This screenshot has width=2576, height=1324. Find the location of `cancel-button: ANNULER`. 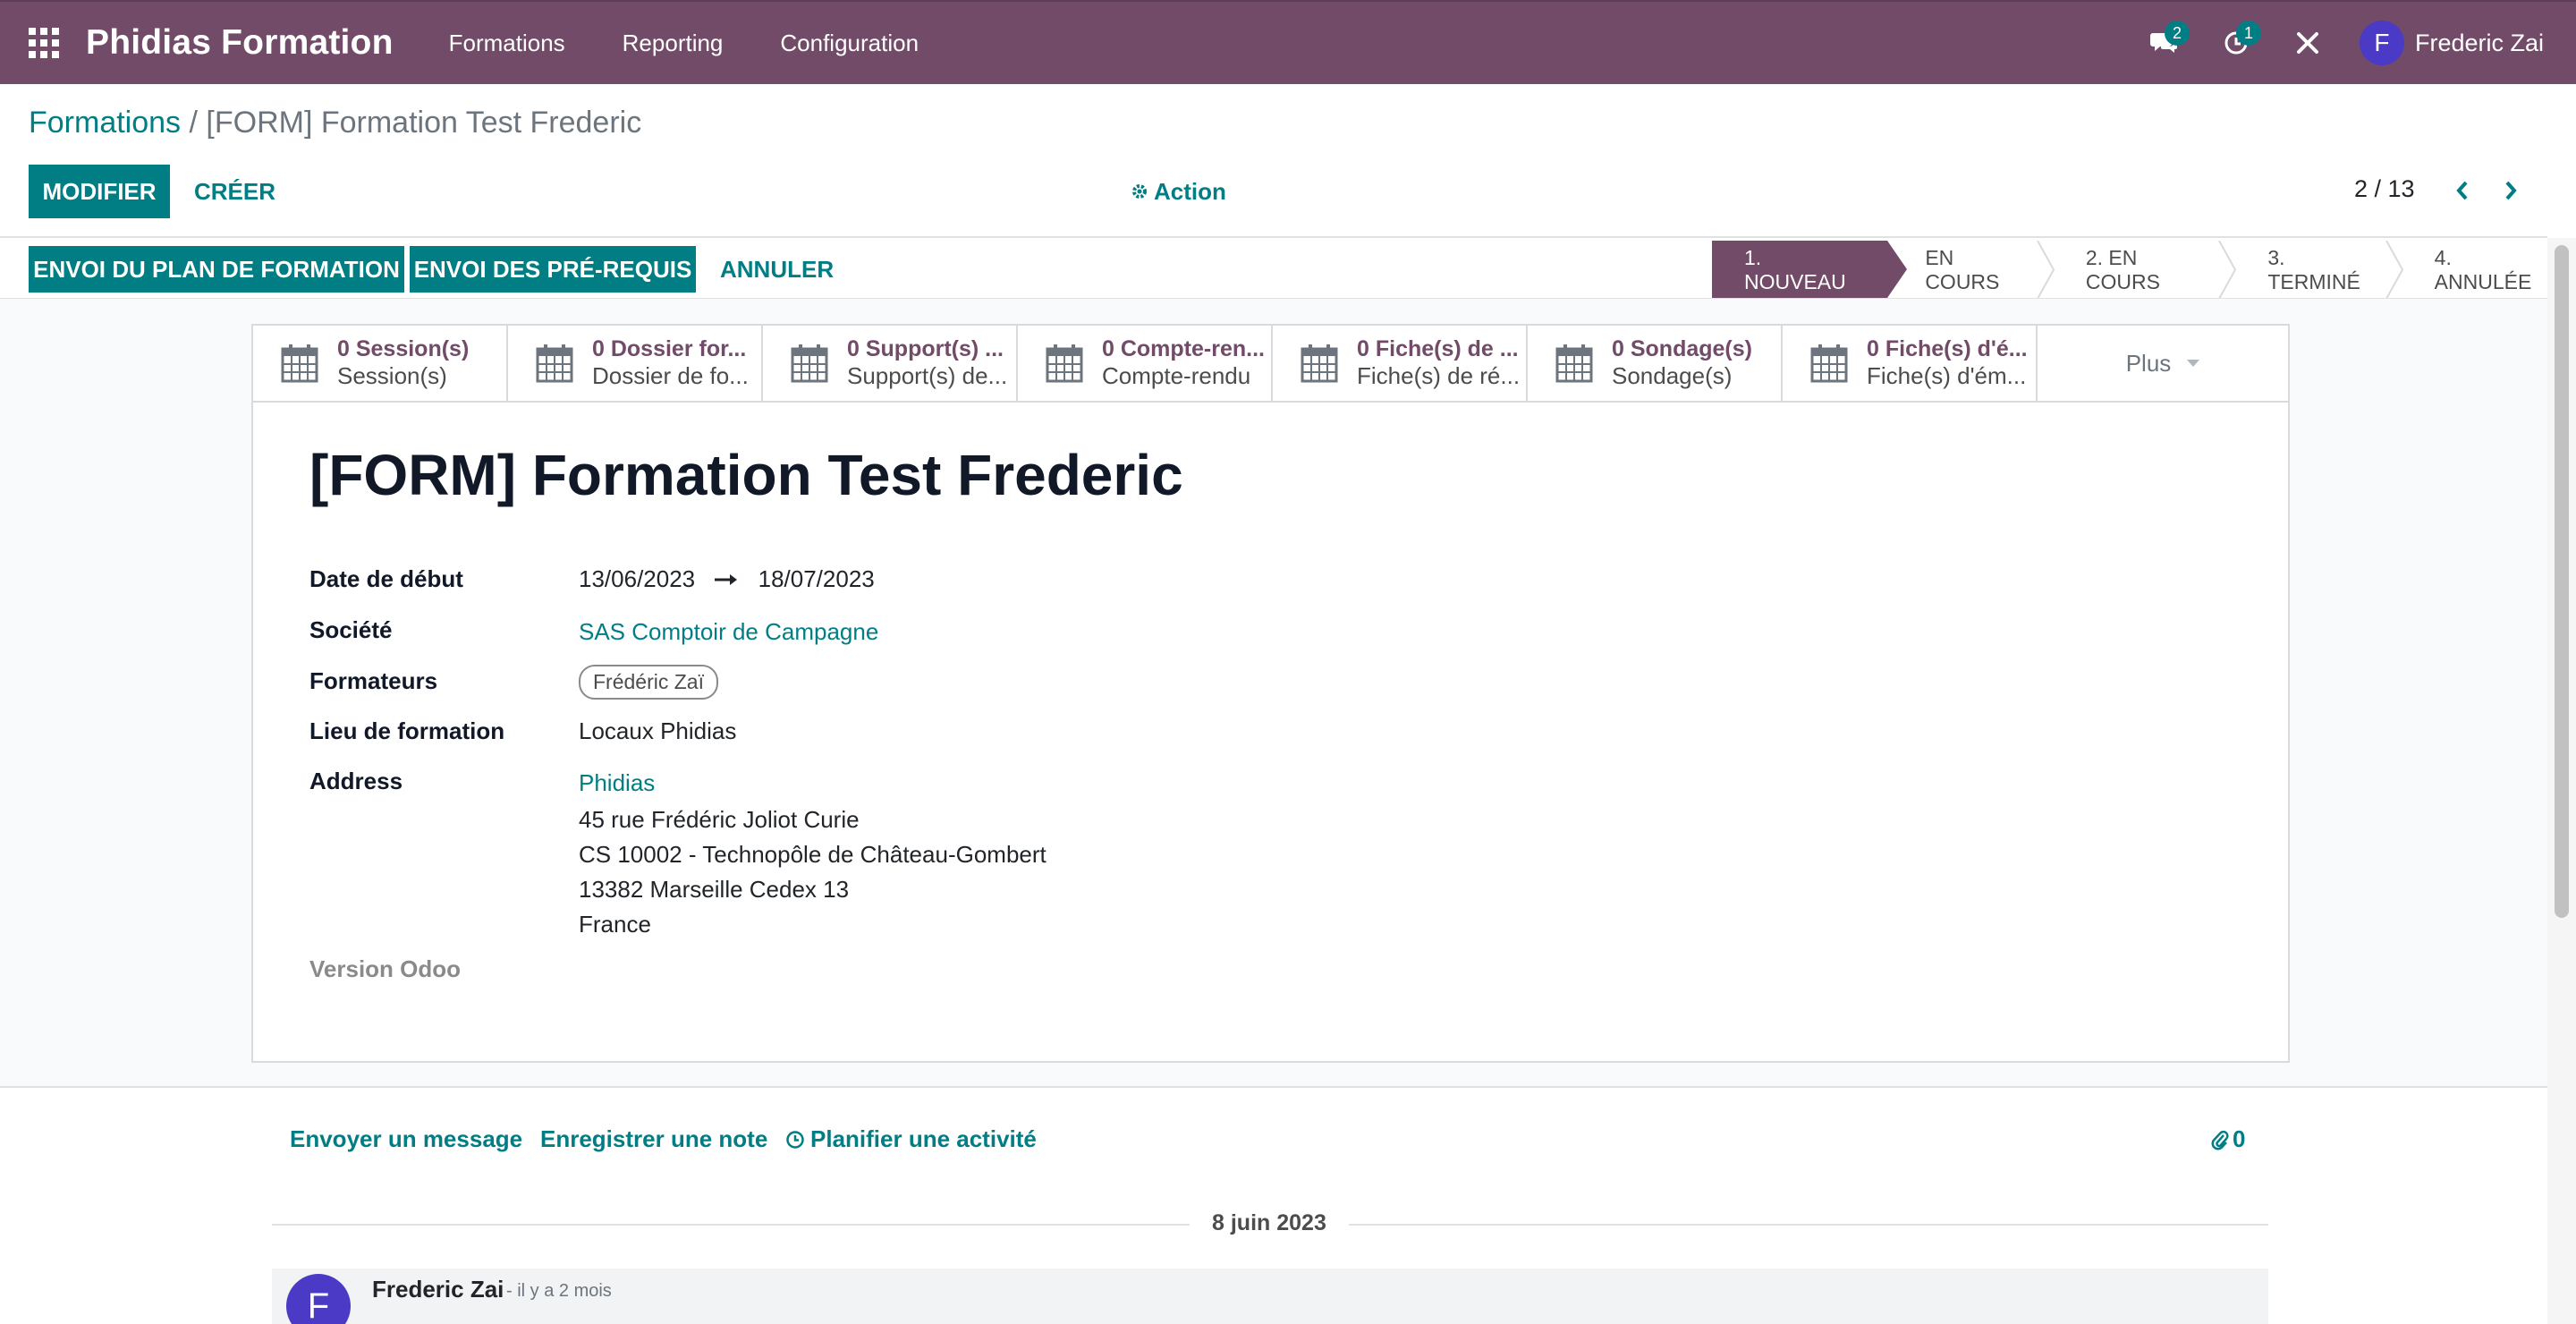

cancel-button: ANNULER is located at coordinates (777, 269).